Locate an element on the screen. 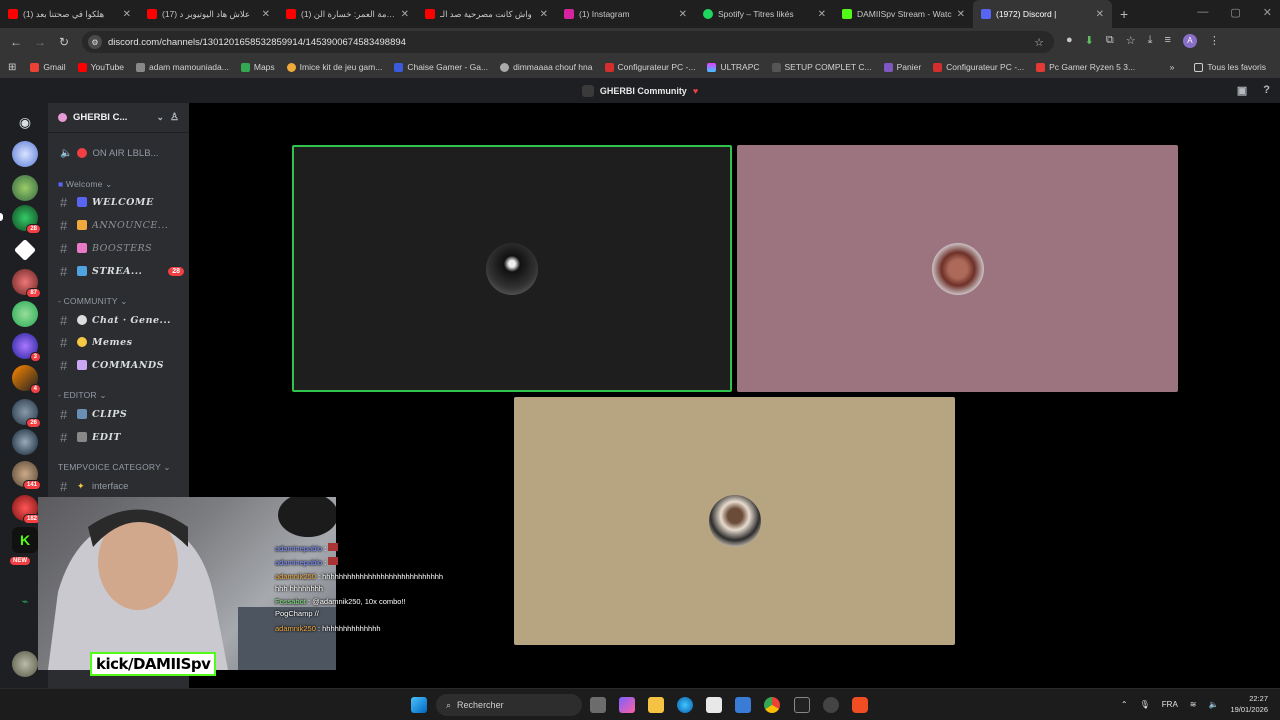 This screenshot has height=720, width=1280. browser-tab-active: (1972) Discord | ✕ is located at coordinates (1042, 14).